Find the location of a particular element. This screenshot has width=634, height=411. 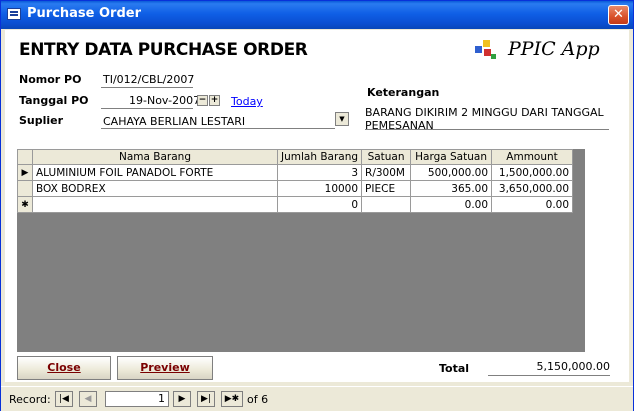

nomor-po-underline is located at coordinates (147, 87).